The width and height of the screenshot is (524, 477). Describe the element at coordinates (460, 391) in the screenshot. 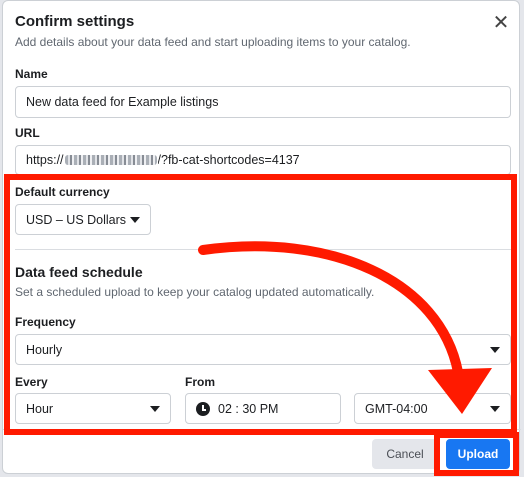

I see `arrow-annotation-head` at that location.